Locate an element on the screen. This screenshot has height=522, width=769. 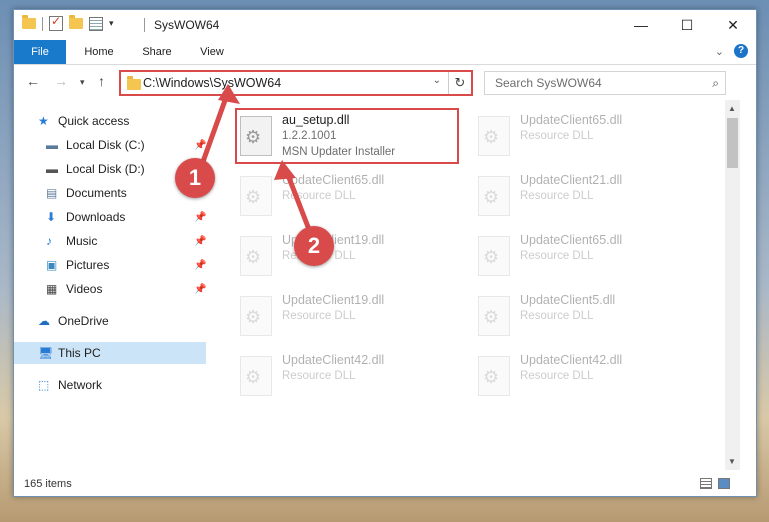
cloud-icon: ☁ is located at coordinates (44, 321).